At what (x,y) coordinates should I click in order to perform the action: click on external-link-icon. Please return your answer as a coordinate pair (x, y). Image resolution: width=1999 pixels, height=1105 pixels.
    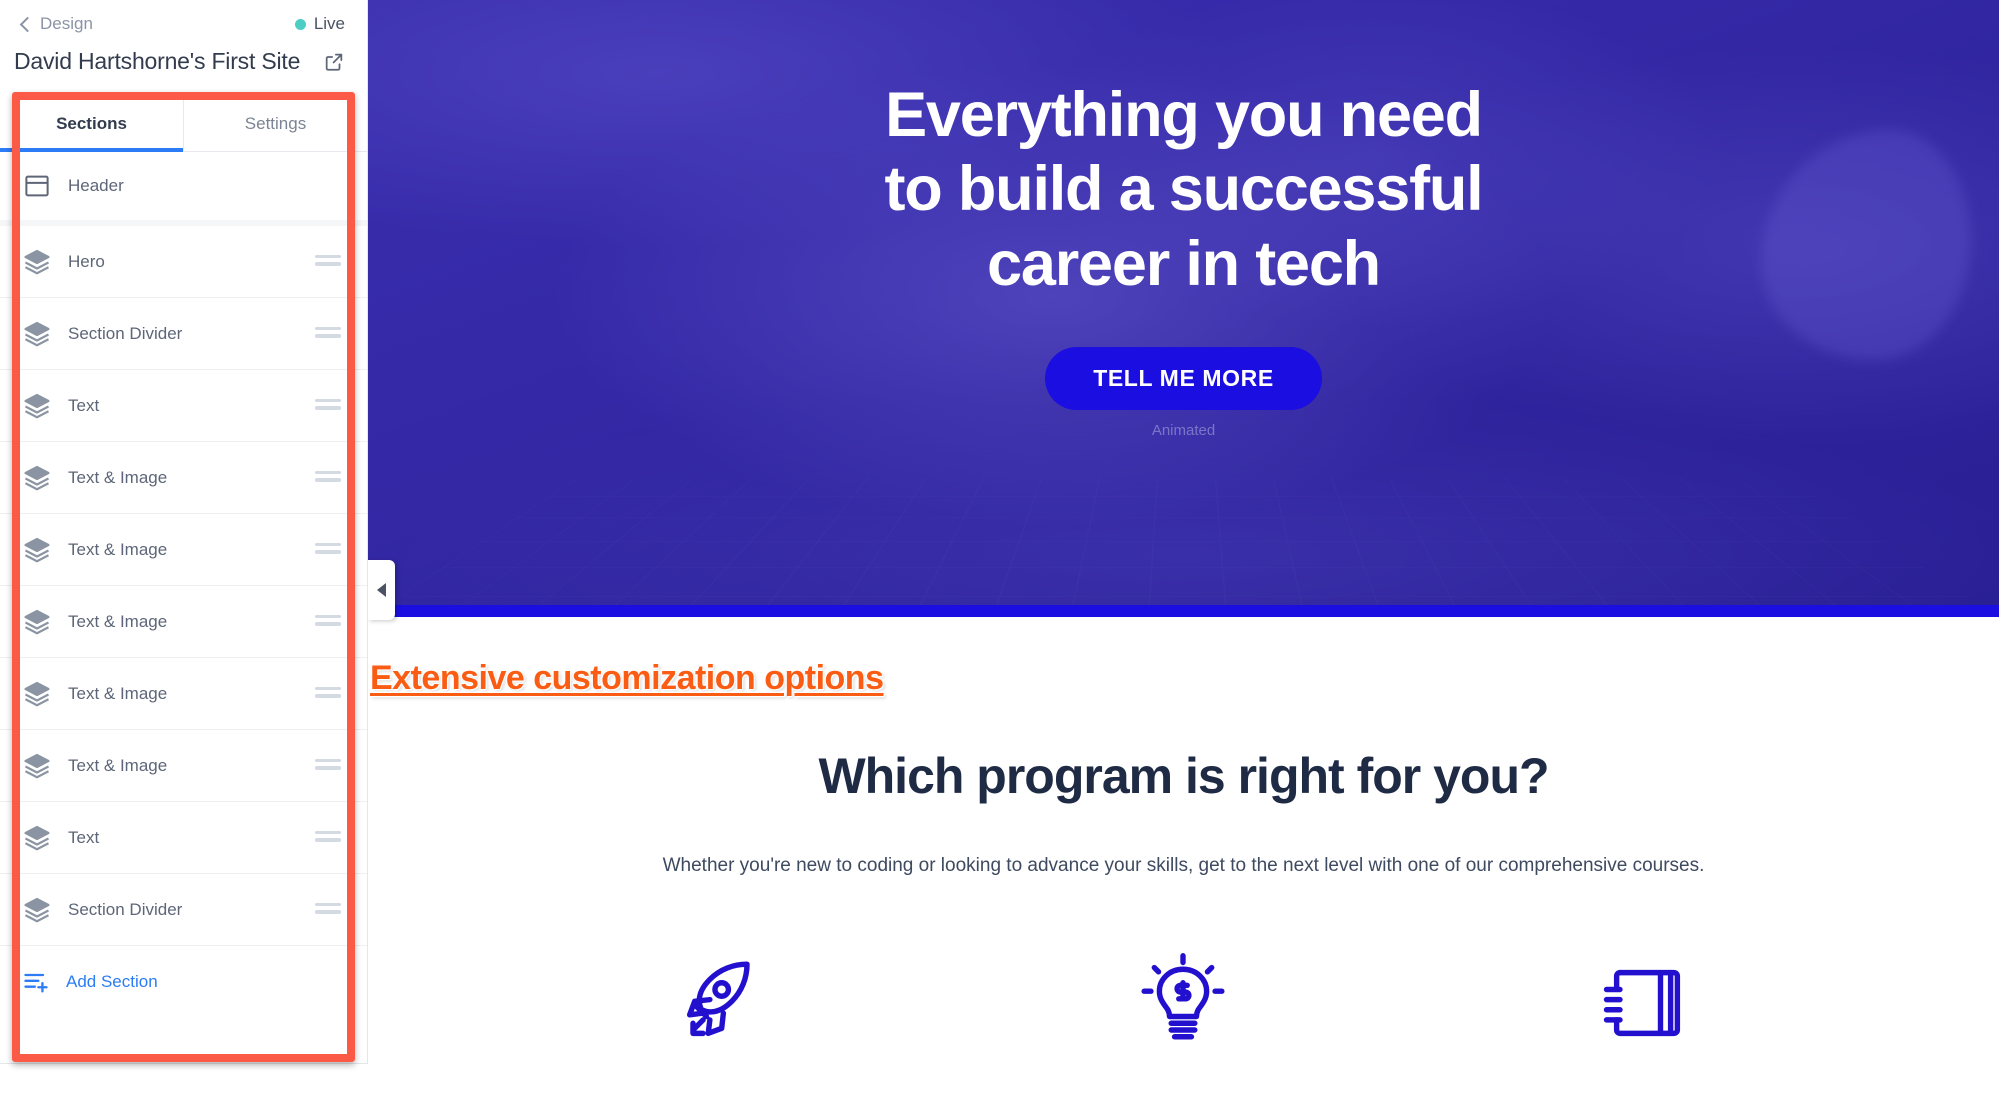
    Looking at the image, I should click on (334, 62).